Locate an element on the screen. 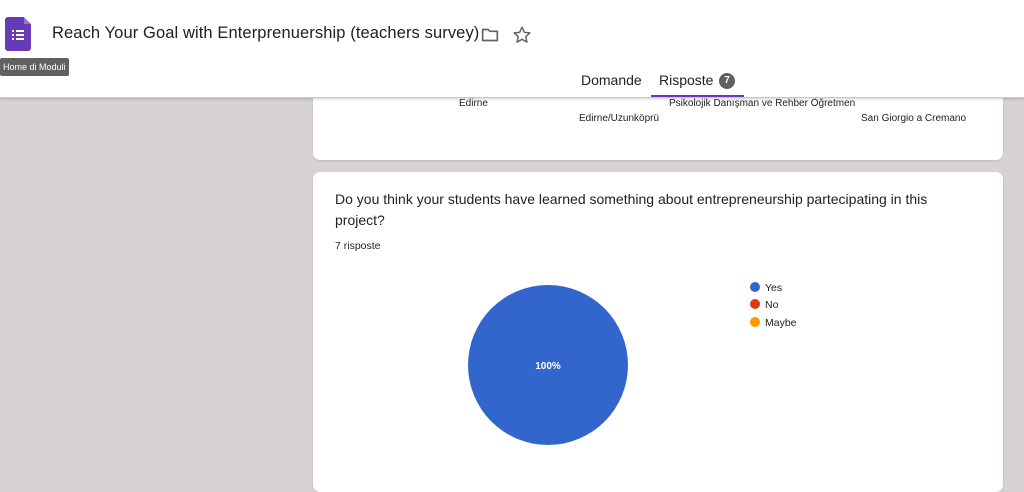 The height and width of the screenshot is (492, 1024). responses-count-badge: 7 is located at coordinates (727, 81).